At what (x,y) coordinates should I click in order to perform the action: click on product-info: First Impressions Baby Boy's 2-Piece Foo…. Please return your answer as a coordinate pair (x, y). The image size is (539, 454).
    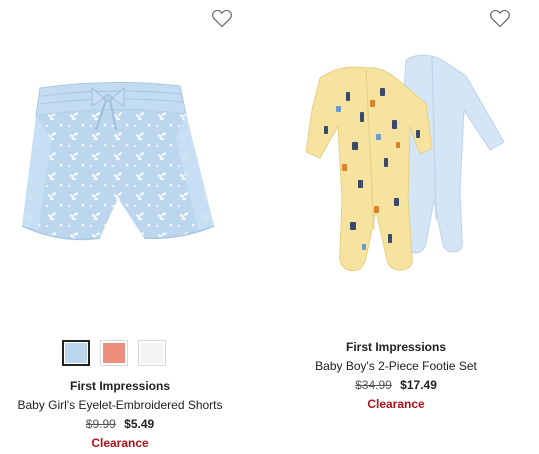
    Looking at the image, I should click on (396, 376).